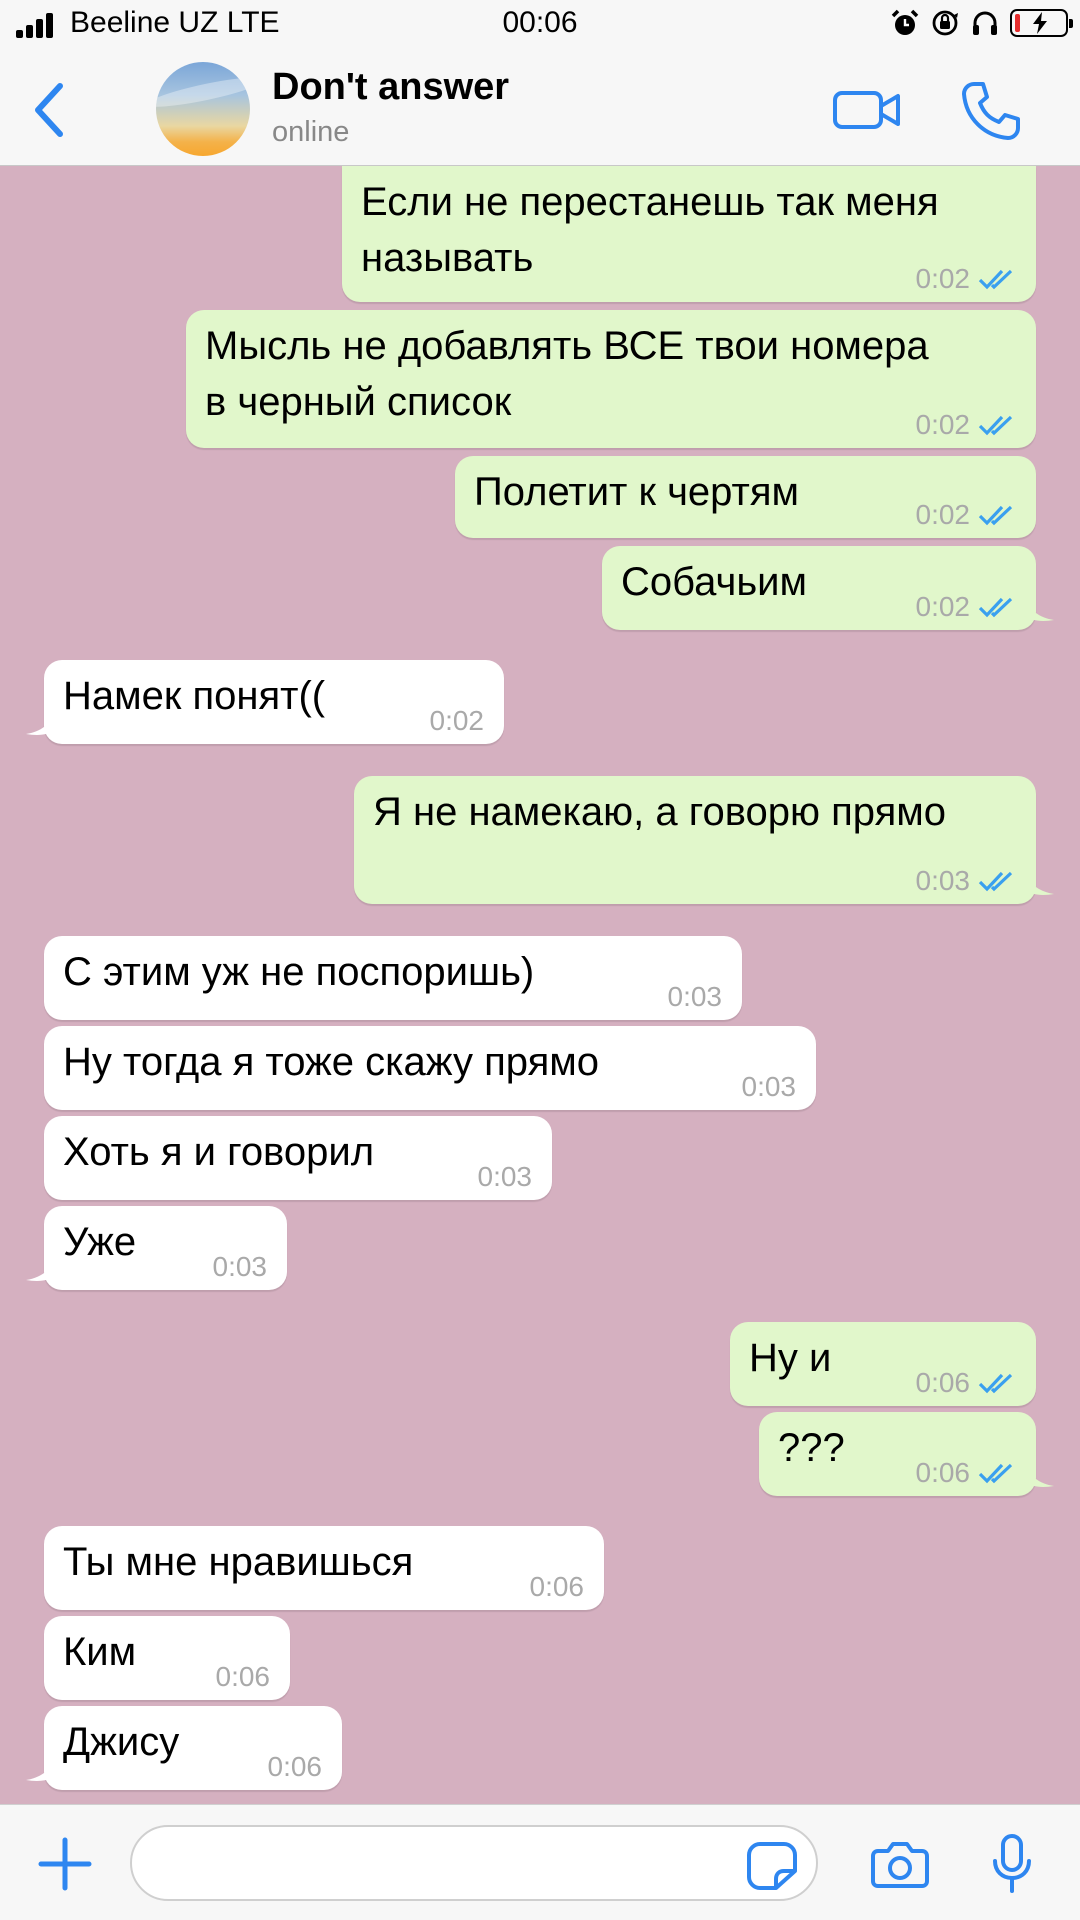  I want to click on status-icons, so click(981, 23).